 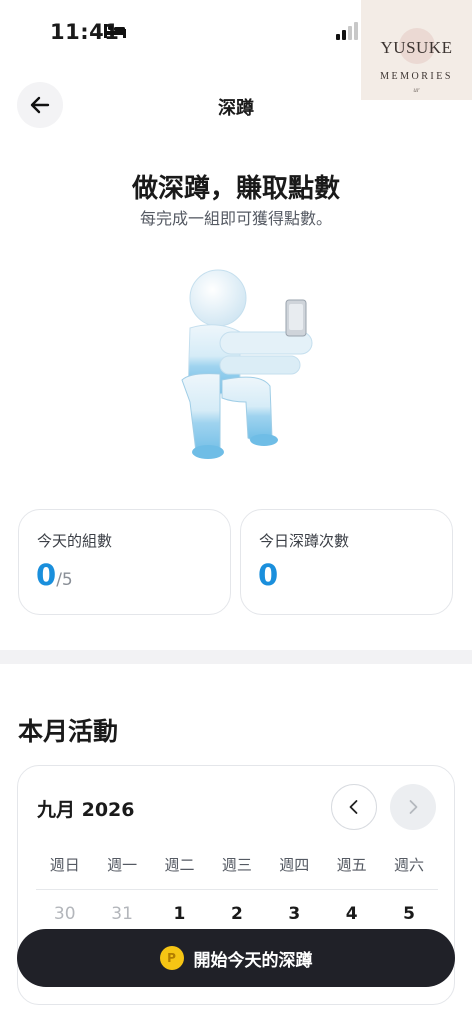 I want to click on sets-today-card: 今天的組數 0/5, so click(x=124, y=562).